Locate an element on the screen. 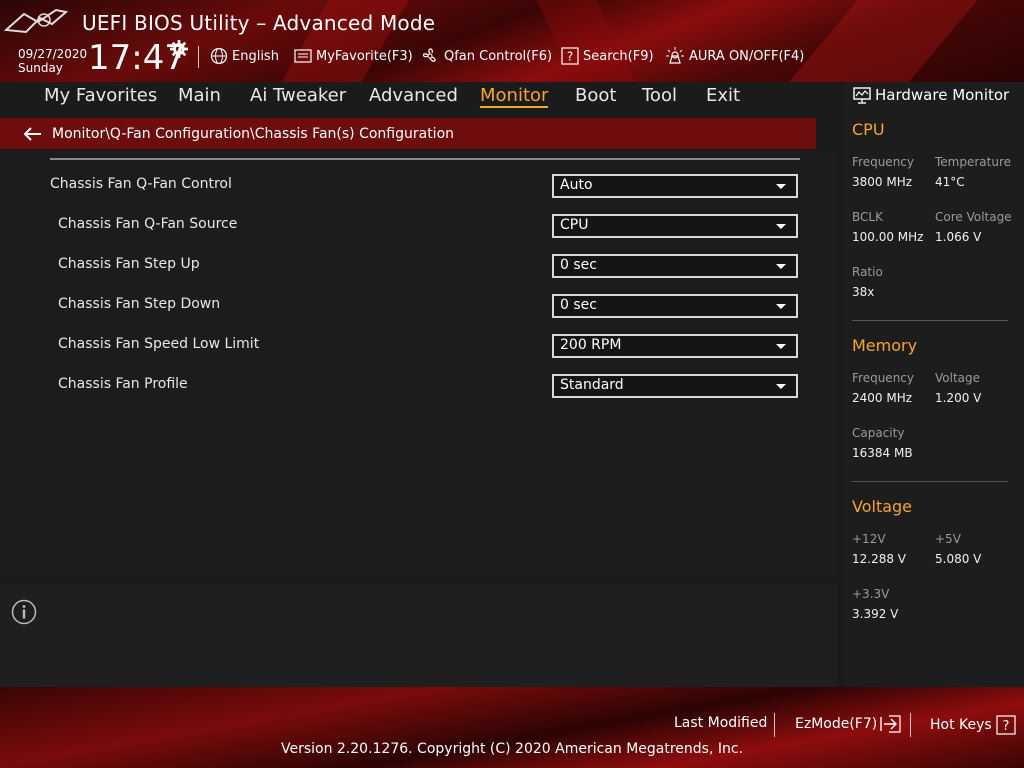 This screenshot has height=768, width=1024. tab-main: Main is located at coordinates (199, 95).